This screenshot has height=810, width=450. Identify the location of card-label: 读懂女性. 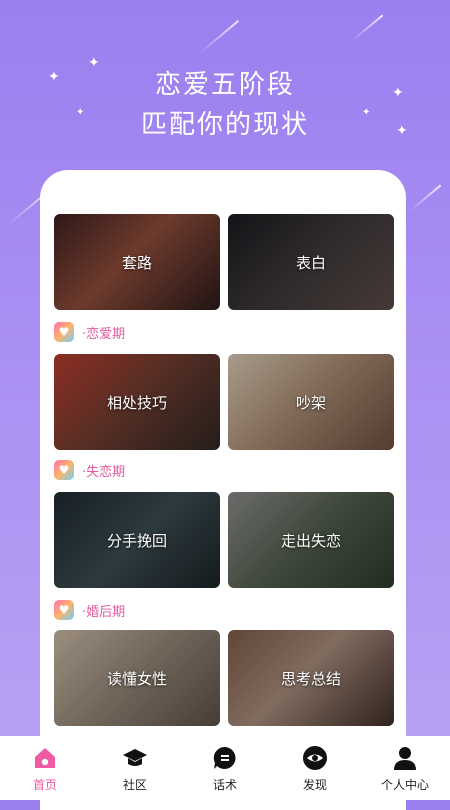
(136, 678).